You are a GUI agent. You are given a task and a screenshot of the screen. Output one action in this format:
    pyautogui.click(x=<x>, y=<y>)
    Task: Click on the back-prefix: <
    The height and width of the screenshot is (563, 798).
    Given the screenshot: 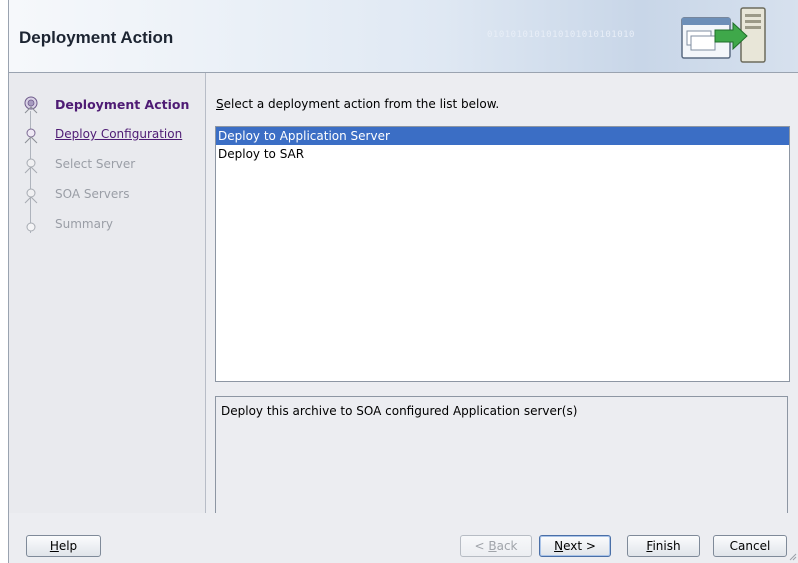 What is the action you would take?
    pyautogui.click(x=481, y=546)
    